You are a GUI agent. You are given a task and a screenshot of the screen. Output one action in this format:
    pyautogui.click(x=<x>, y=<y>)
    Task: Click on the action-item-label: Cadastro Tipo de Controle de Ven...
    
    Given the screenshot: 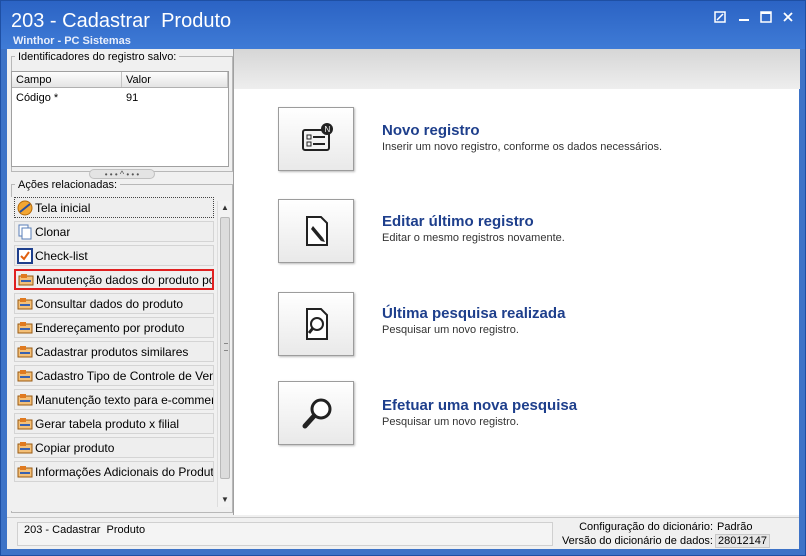 What is the action you would take?
    pyautogui.click(x=124, y=375)
    